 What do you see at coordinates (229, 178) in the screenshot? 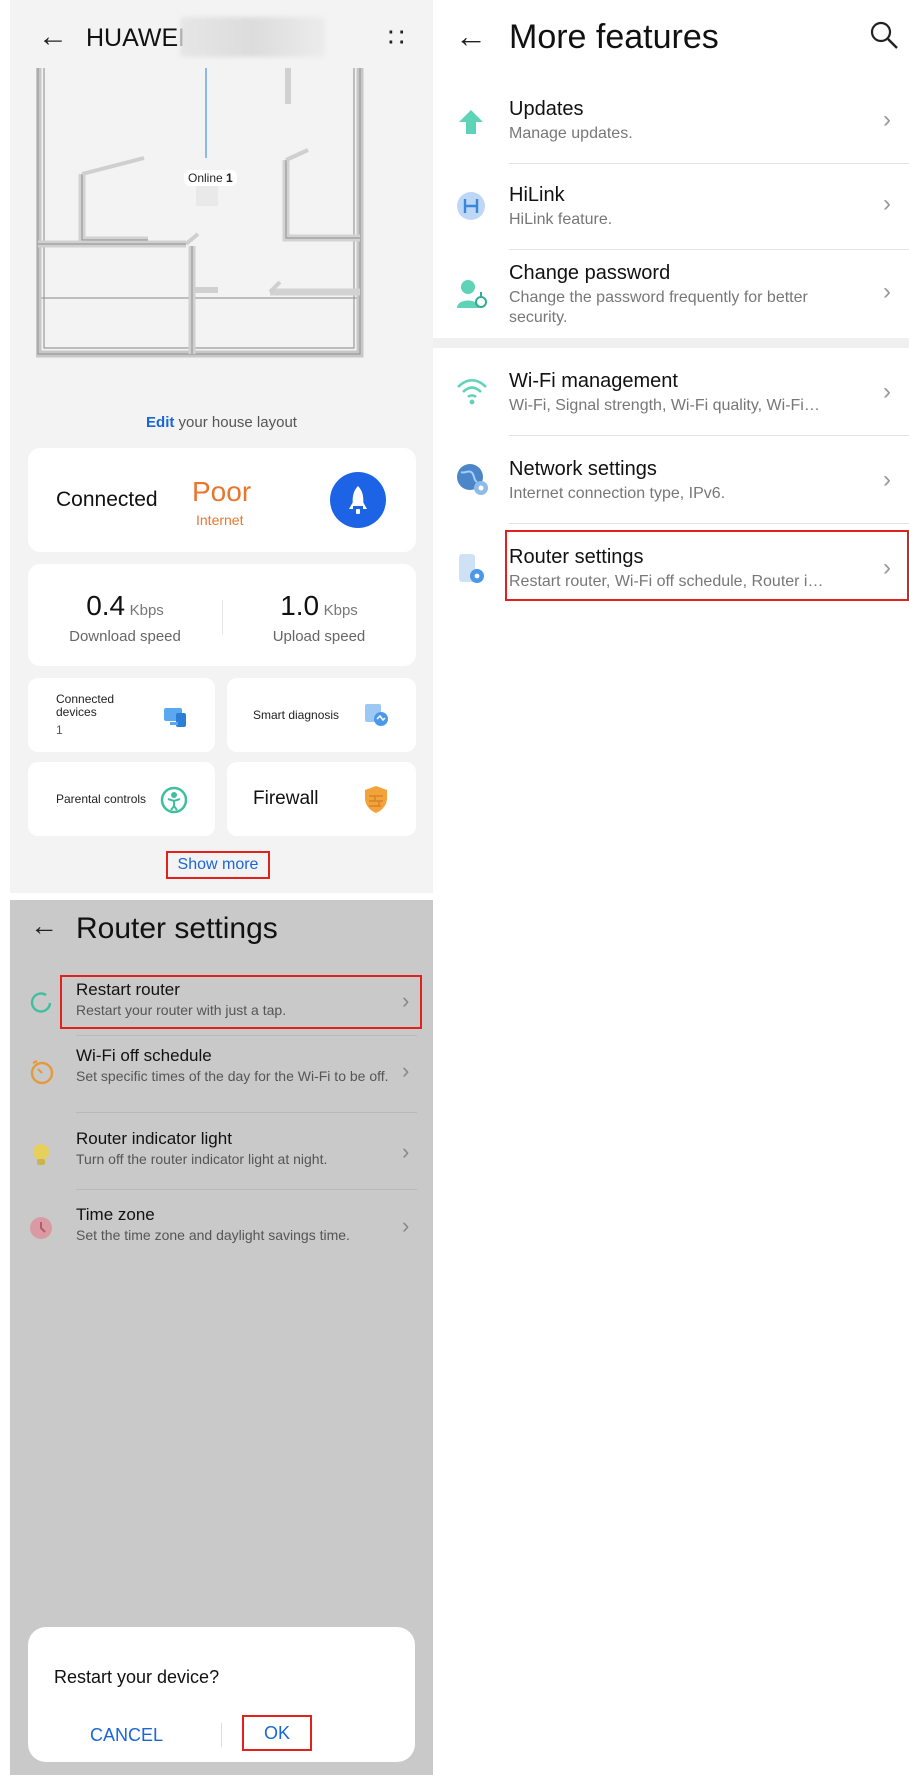
I see `online-count: 1` at bounding box center [229, 178].